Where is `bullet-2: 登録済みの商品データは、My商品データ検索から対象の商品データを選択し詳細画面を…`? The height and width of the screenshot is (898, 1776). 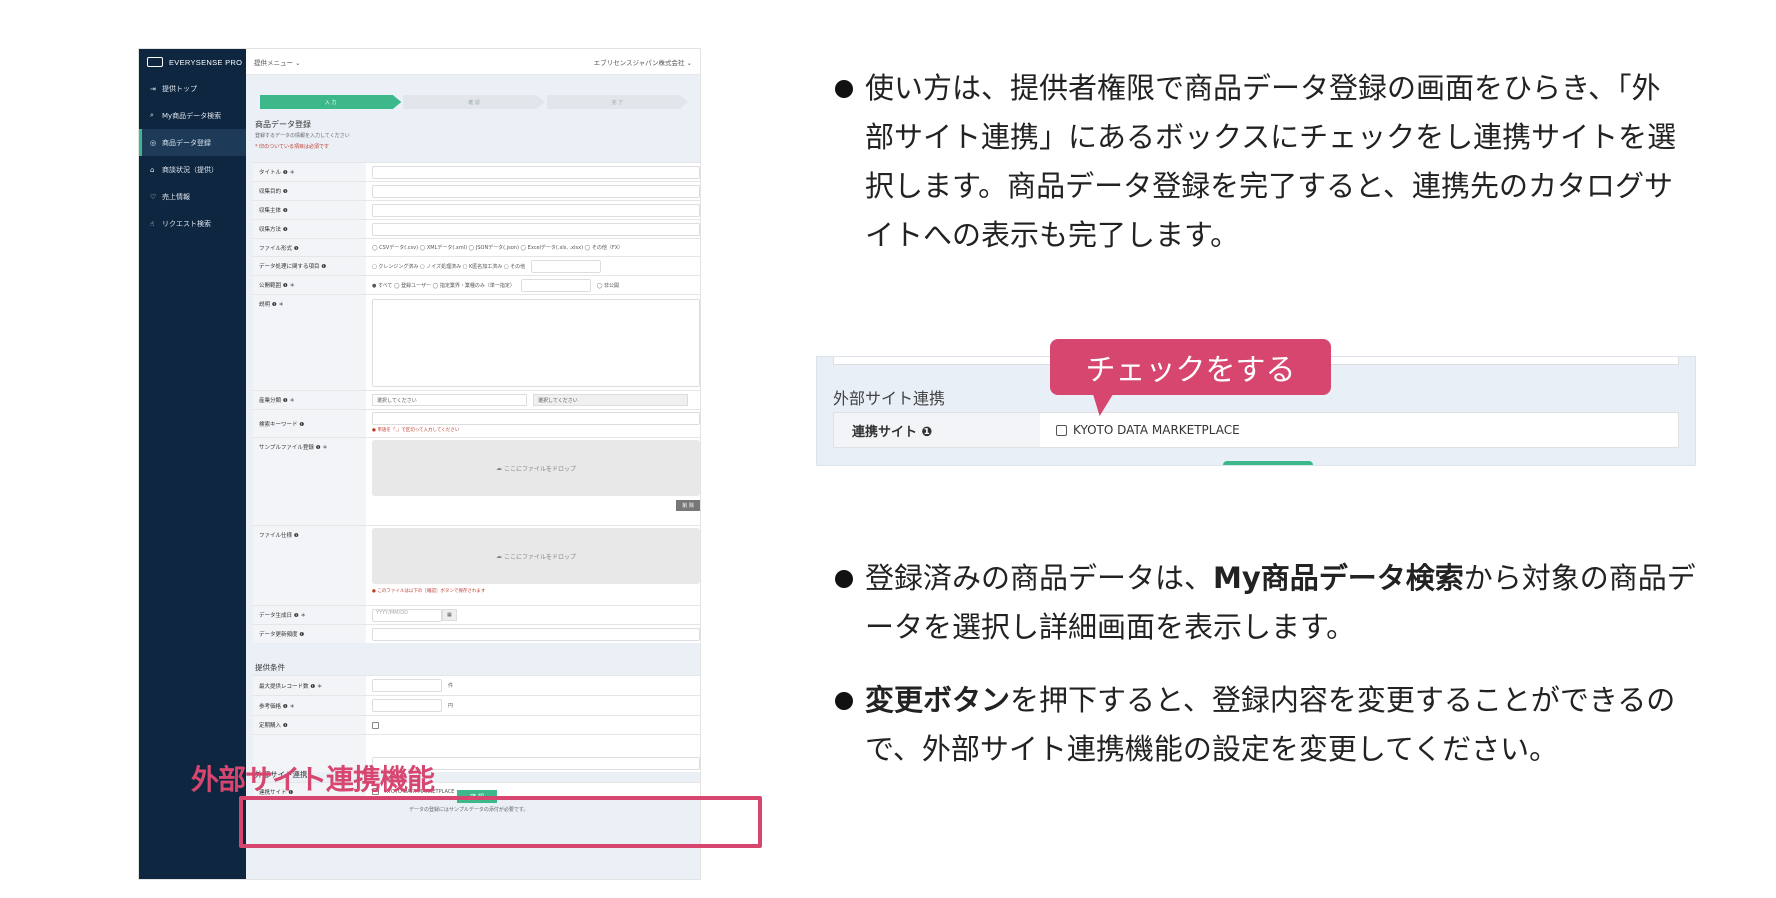
bullet-2: 登録済みの商品データは、My商品データ検索から対象の商品データを選択し詳細画面を… is located at coordinates (1275, 603).